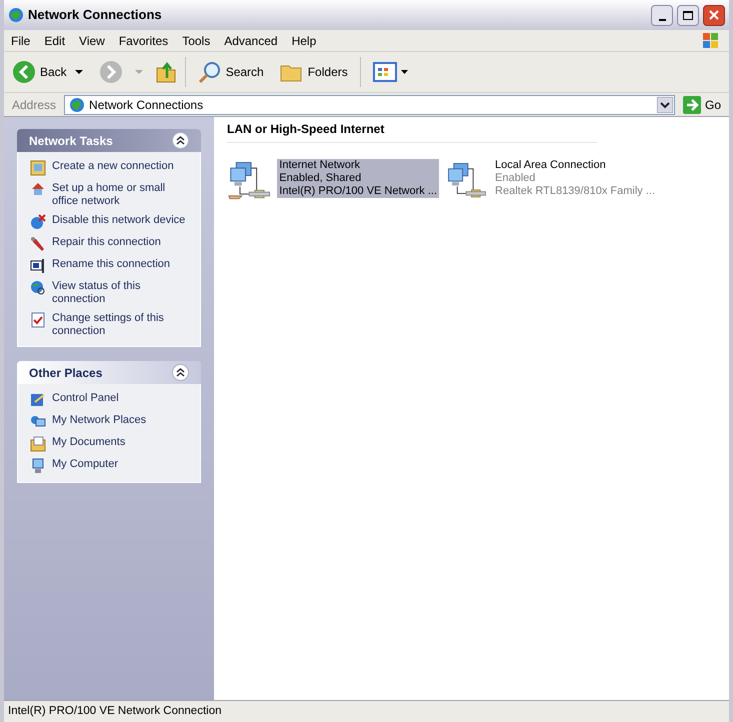 The image size is (733, 722). I want to click on task-link: Disable this network device, so click(119, 220).